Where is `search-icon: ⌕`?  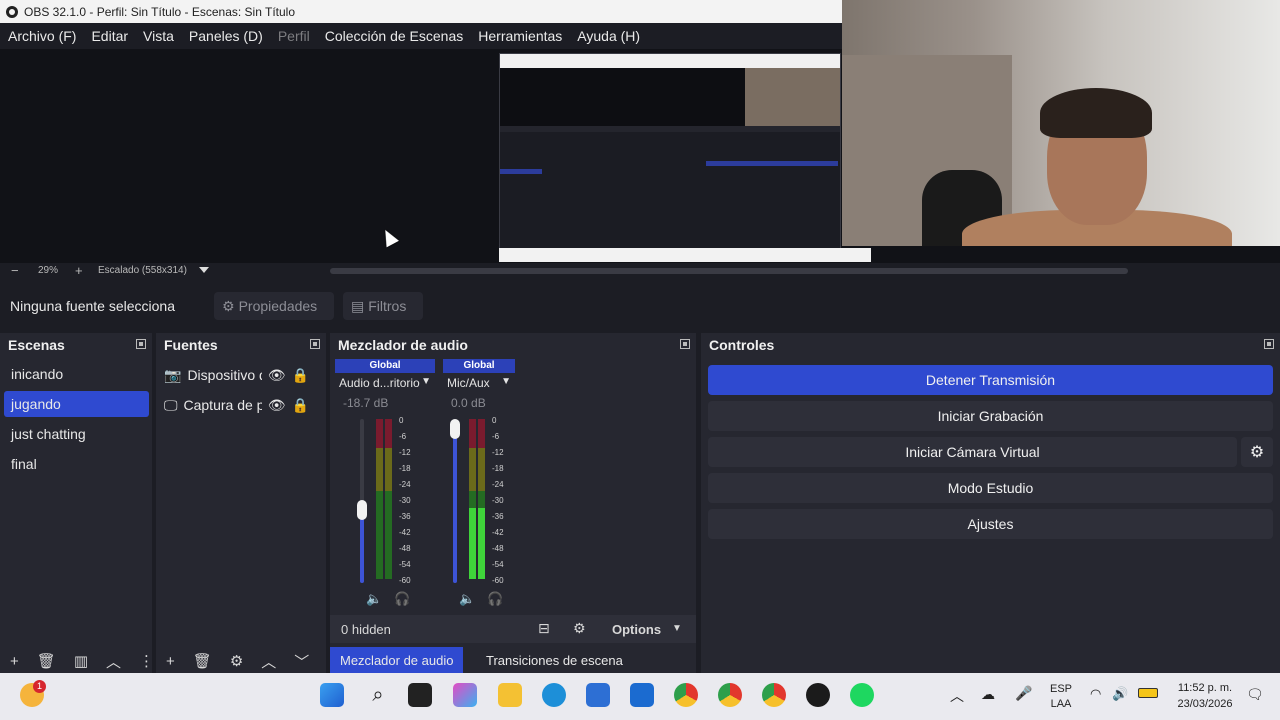
search-icon: ⌕ is located at coordinates (378, 695).